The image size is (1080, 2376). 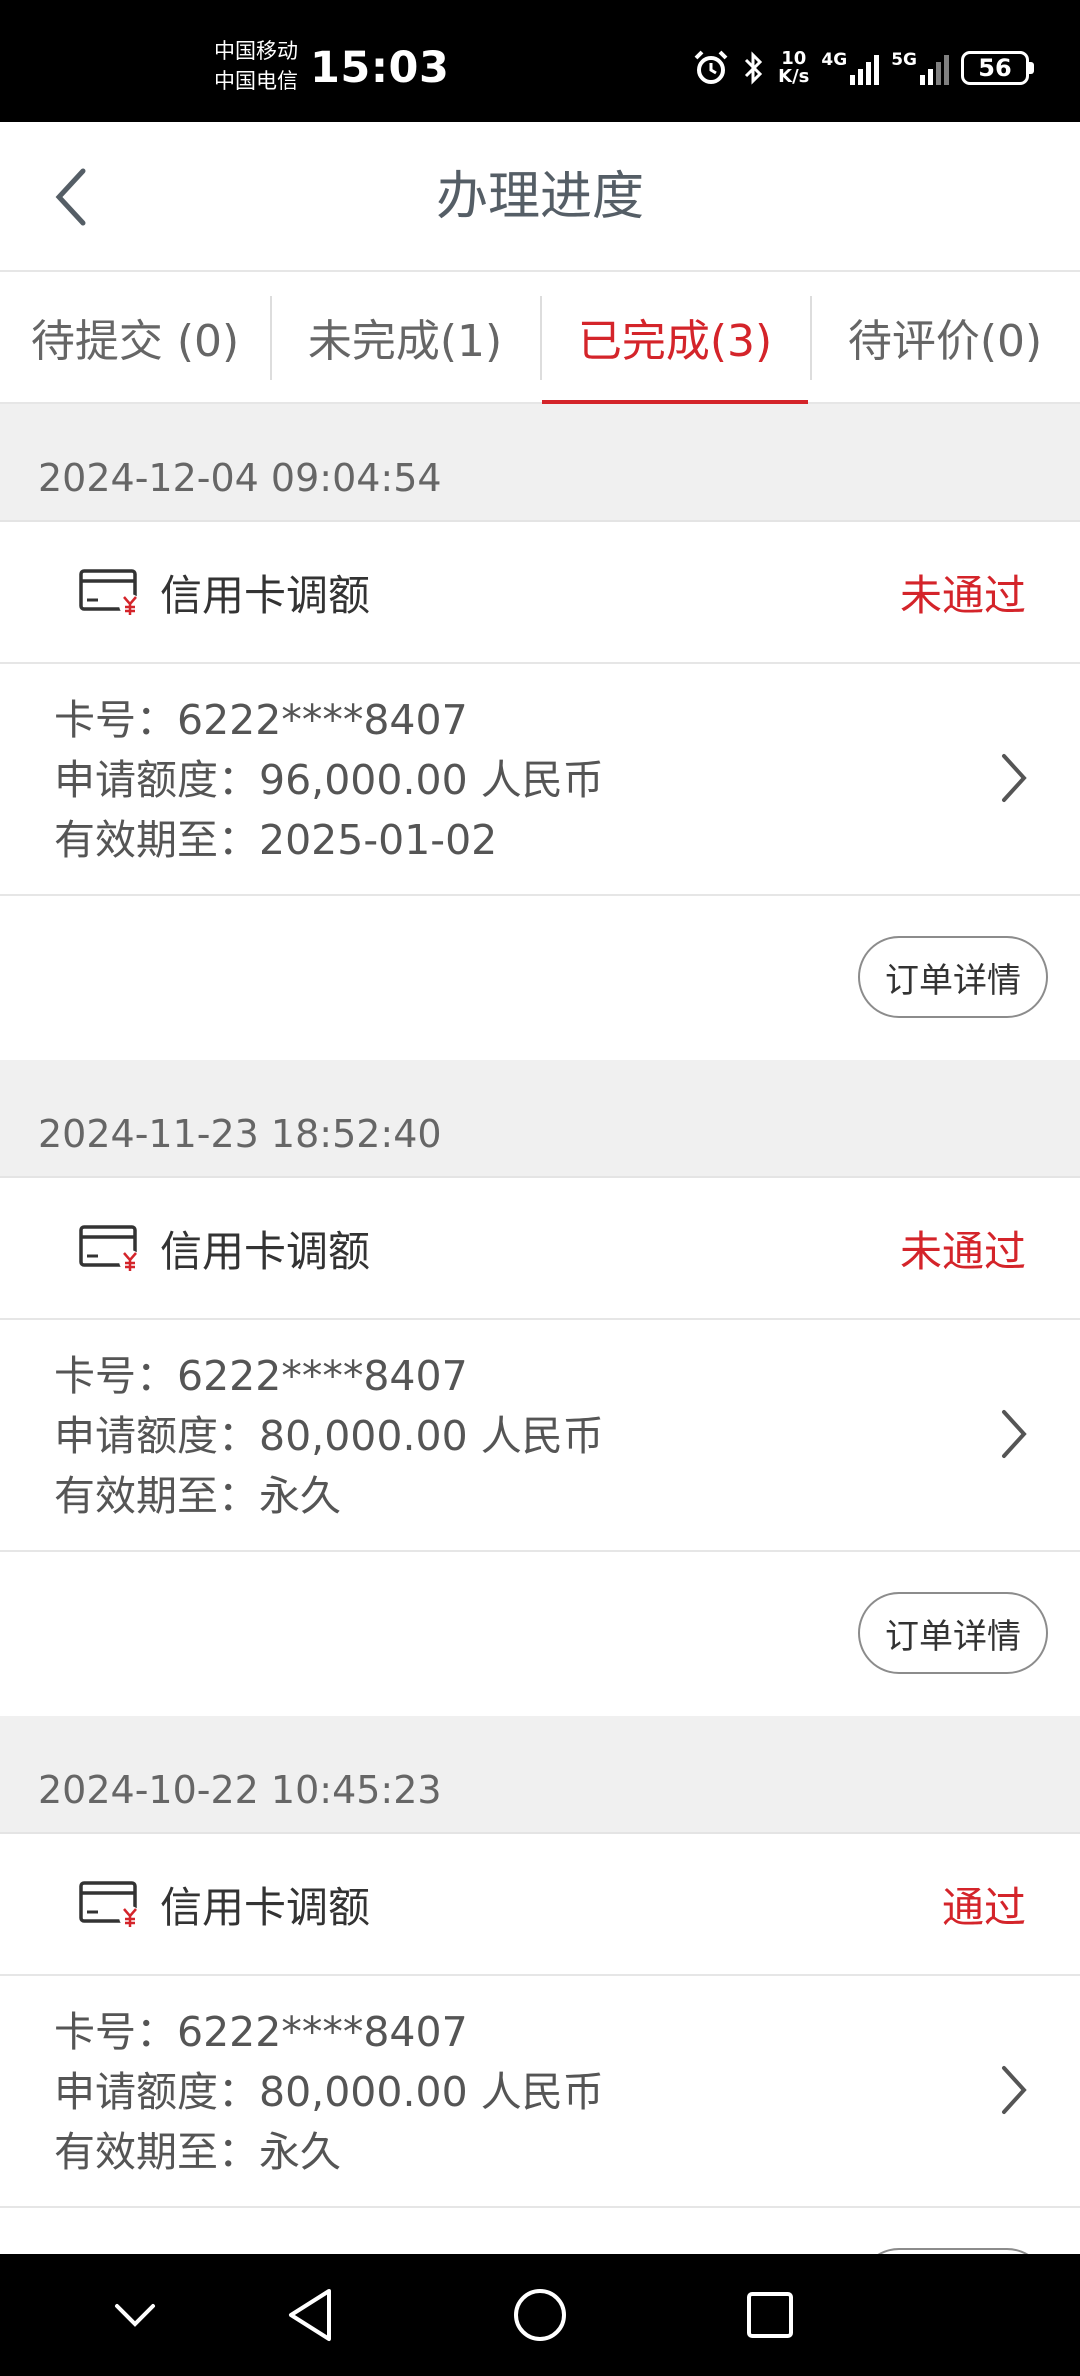 I want to click on triangle-back-icon, so click(x=310, y=2315).